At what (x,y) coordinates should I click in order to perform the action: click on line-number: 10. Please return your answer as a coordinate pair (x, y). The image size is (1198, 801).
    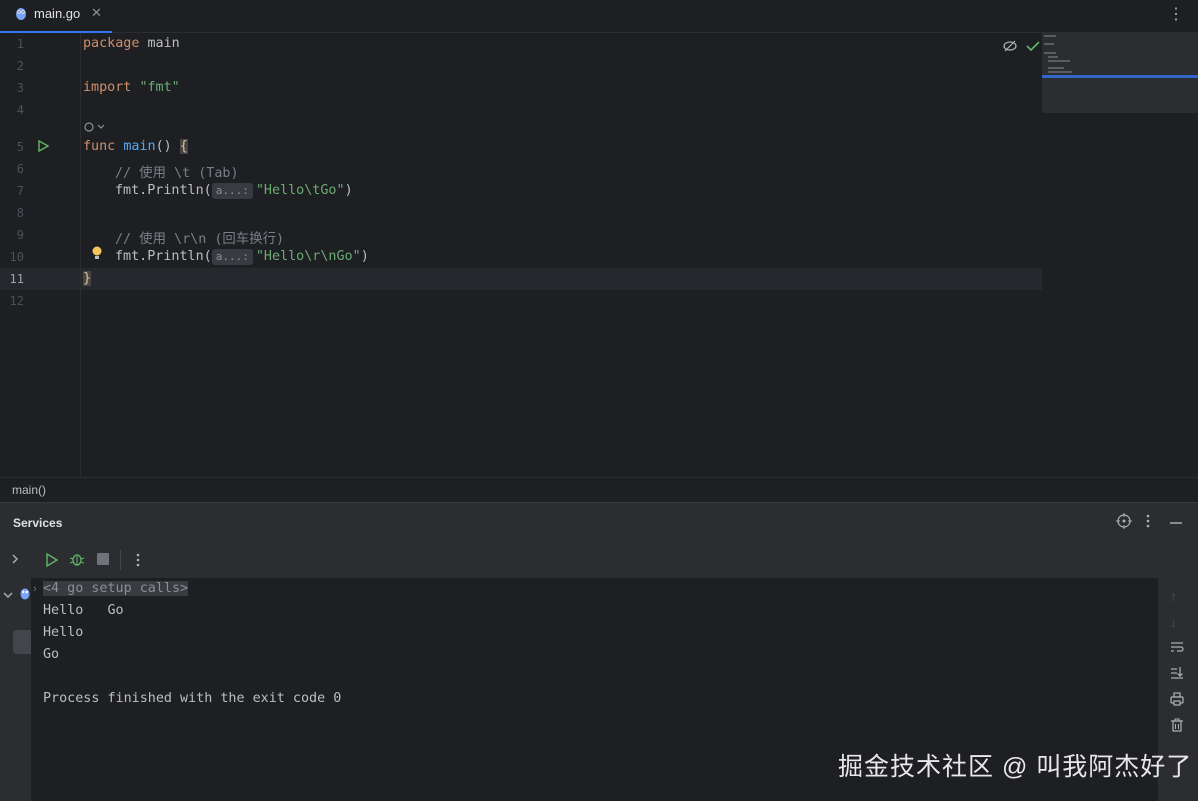
    Looking at the image, I should click on (16, 257).